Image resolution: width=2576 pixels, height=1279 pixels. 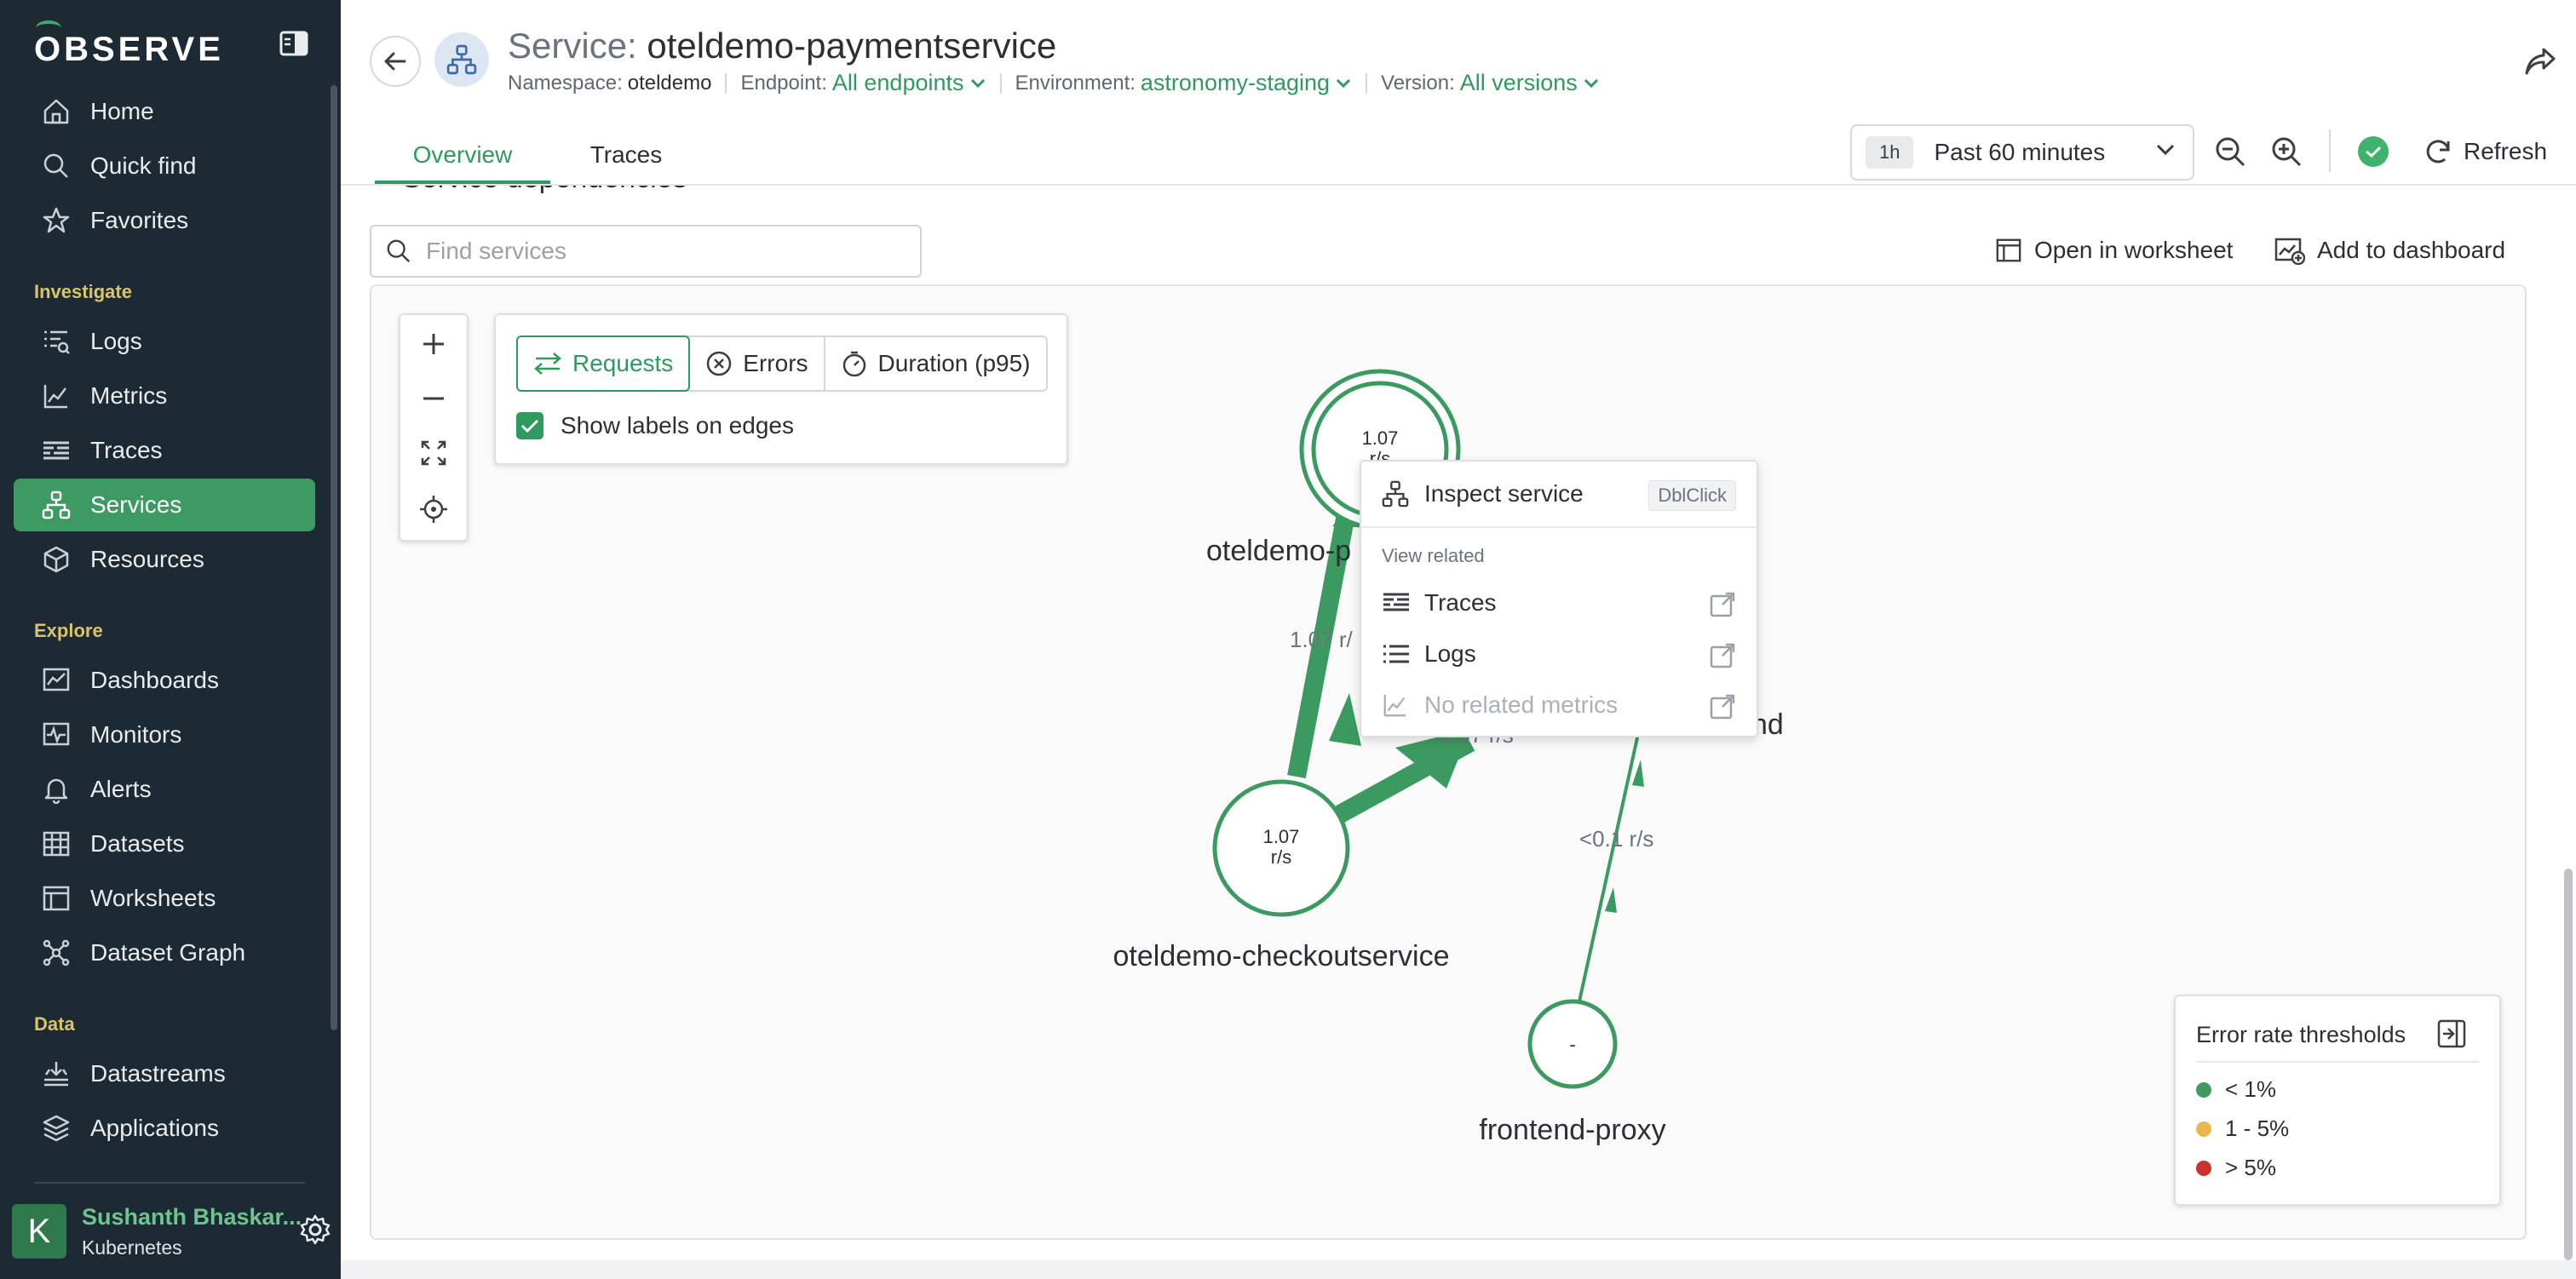 I want to click on related-logs-item: Logs, so click(x=1559, y=654).